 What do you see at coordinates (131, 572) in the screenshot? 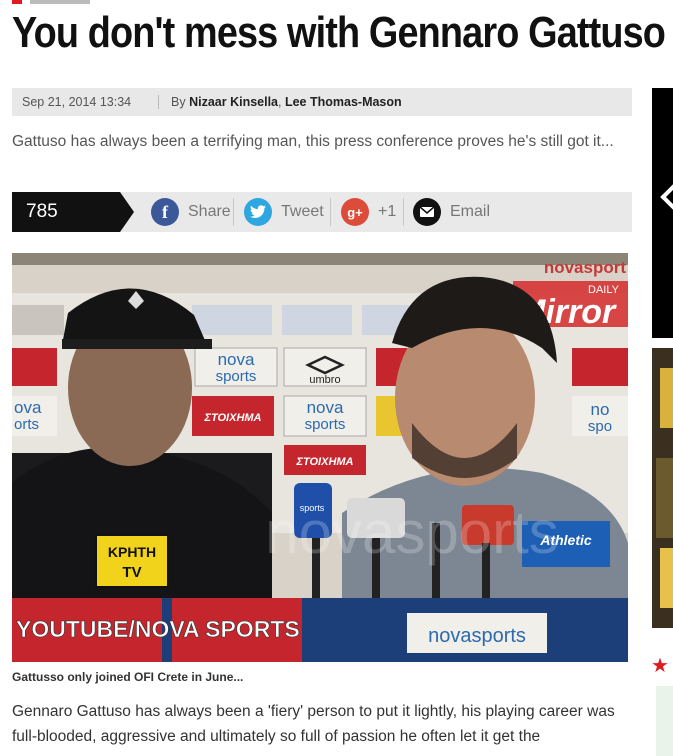
I see `tv-logo-line2: TV` at bounding box center [131, 572].